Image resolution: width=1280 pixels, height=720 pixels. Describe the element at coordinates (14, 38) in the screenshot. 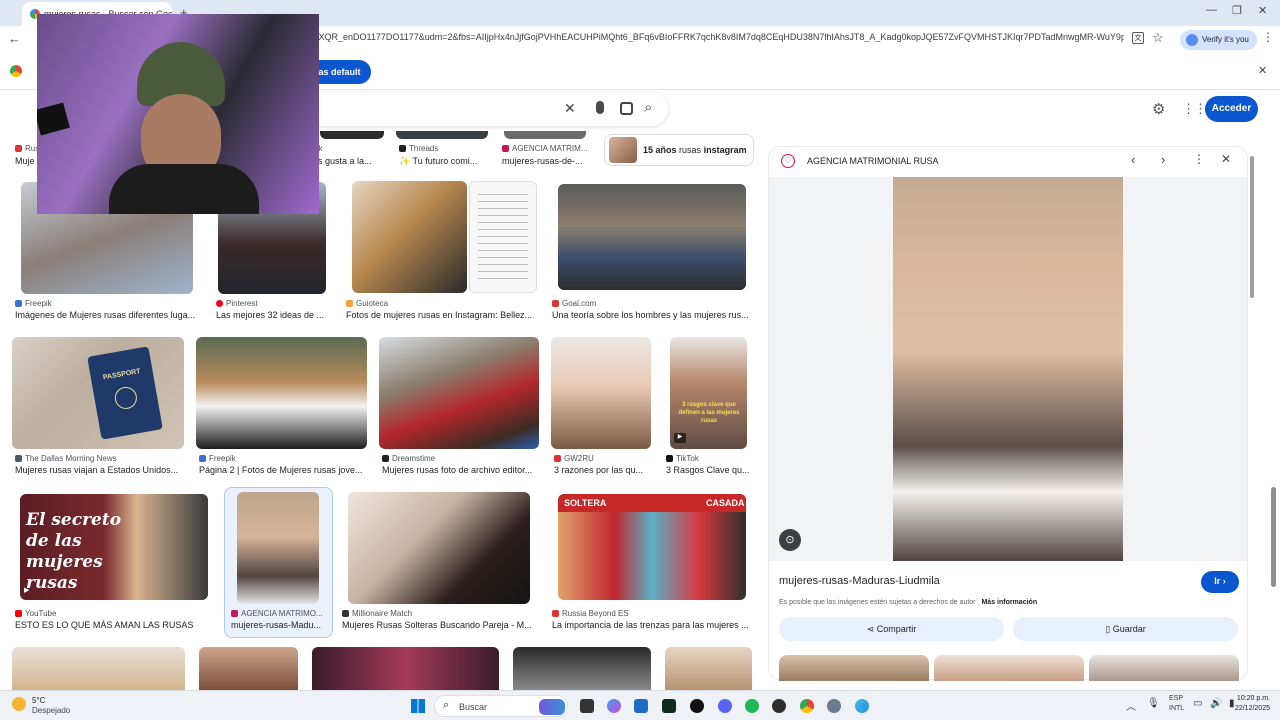

I see `back-icon: ←` at that location.